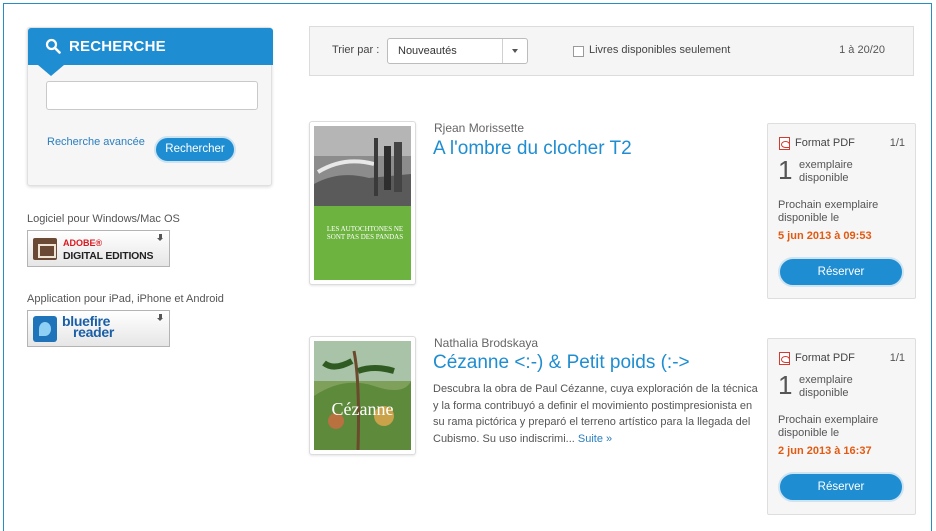  What do you see at coordinates (825, 451) in the screenshot?
I see `next-available-date: 2 jun 2013 à 16:37` at bounding box center [825, 451].